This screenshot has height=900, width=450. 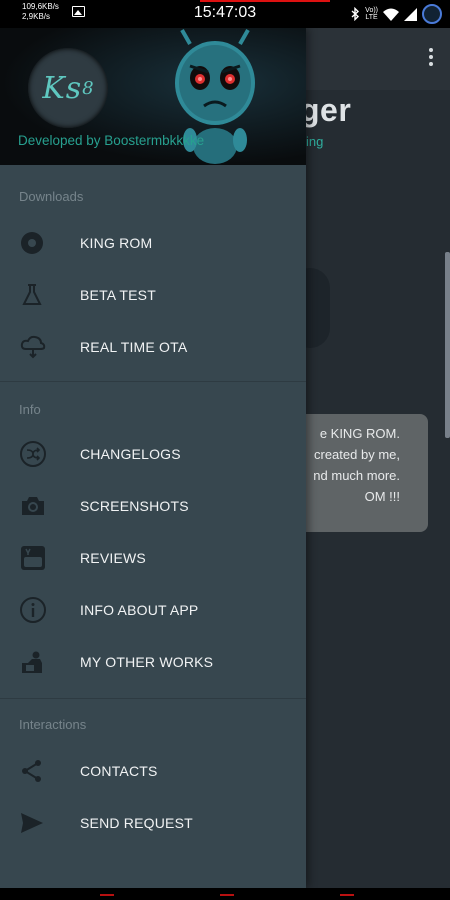 I want to click on app-subtitle-fragment: ing, so click(x=315, y=141).